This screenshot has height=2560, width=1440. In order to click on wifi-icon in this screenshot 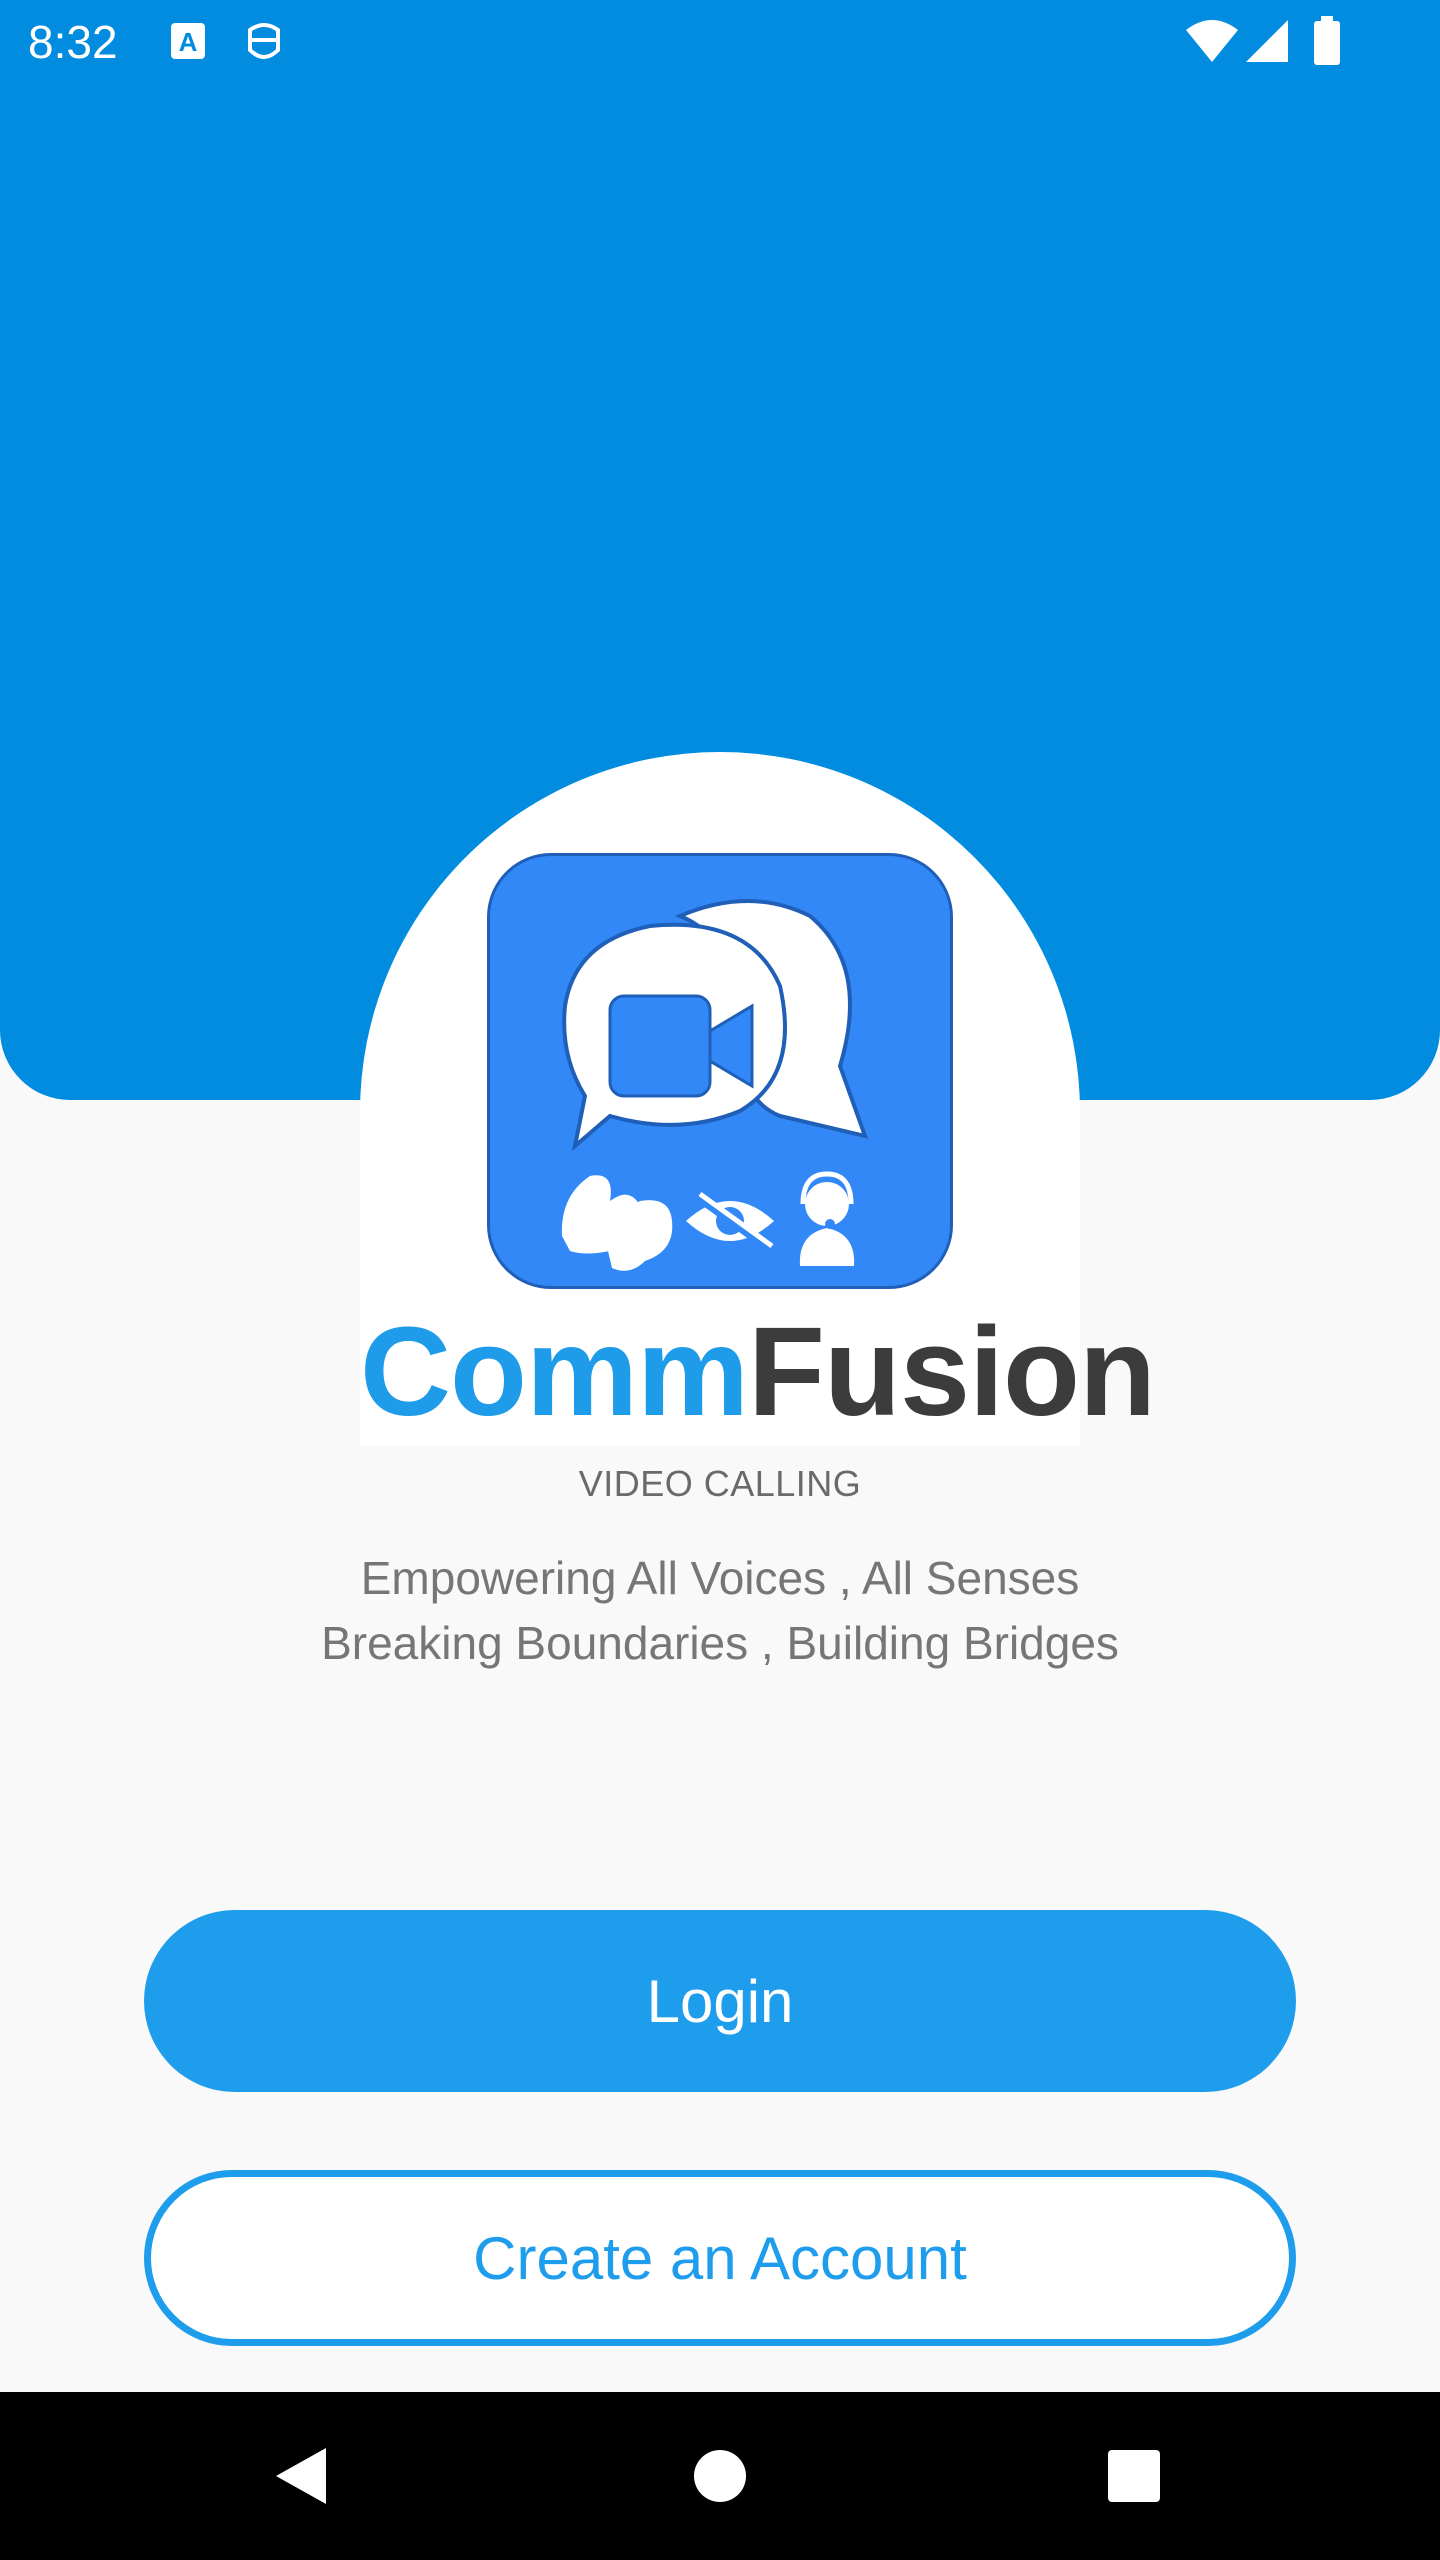, I will do `click(1212, 43)`.